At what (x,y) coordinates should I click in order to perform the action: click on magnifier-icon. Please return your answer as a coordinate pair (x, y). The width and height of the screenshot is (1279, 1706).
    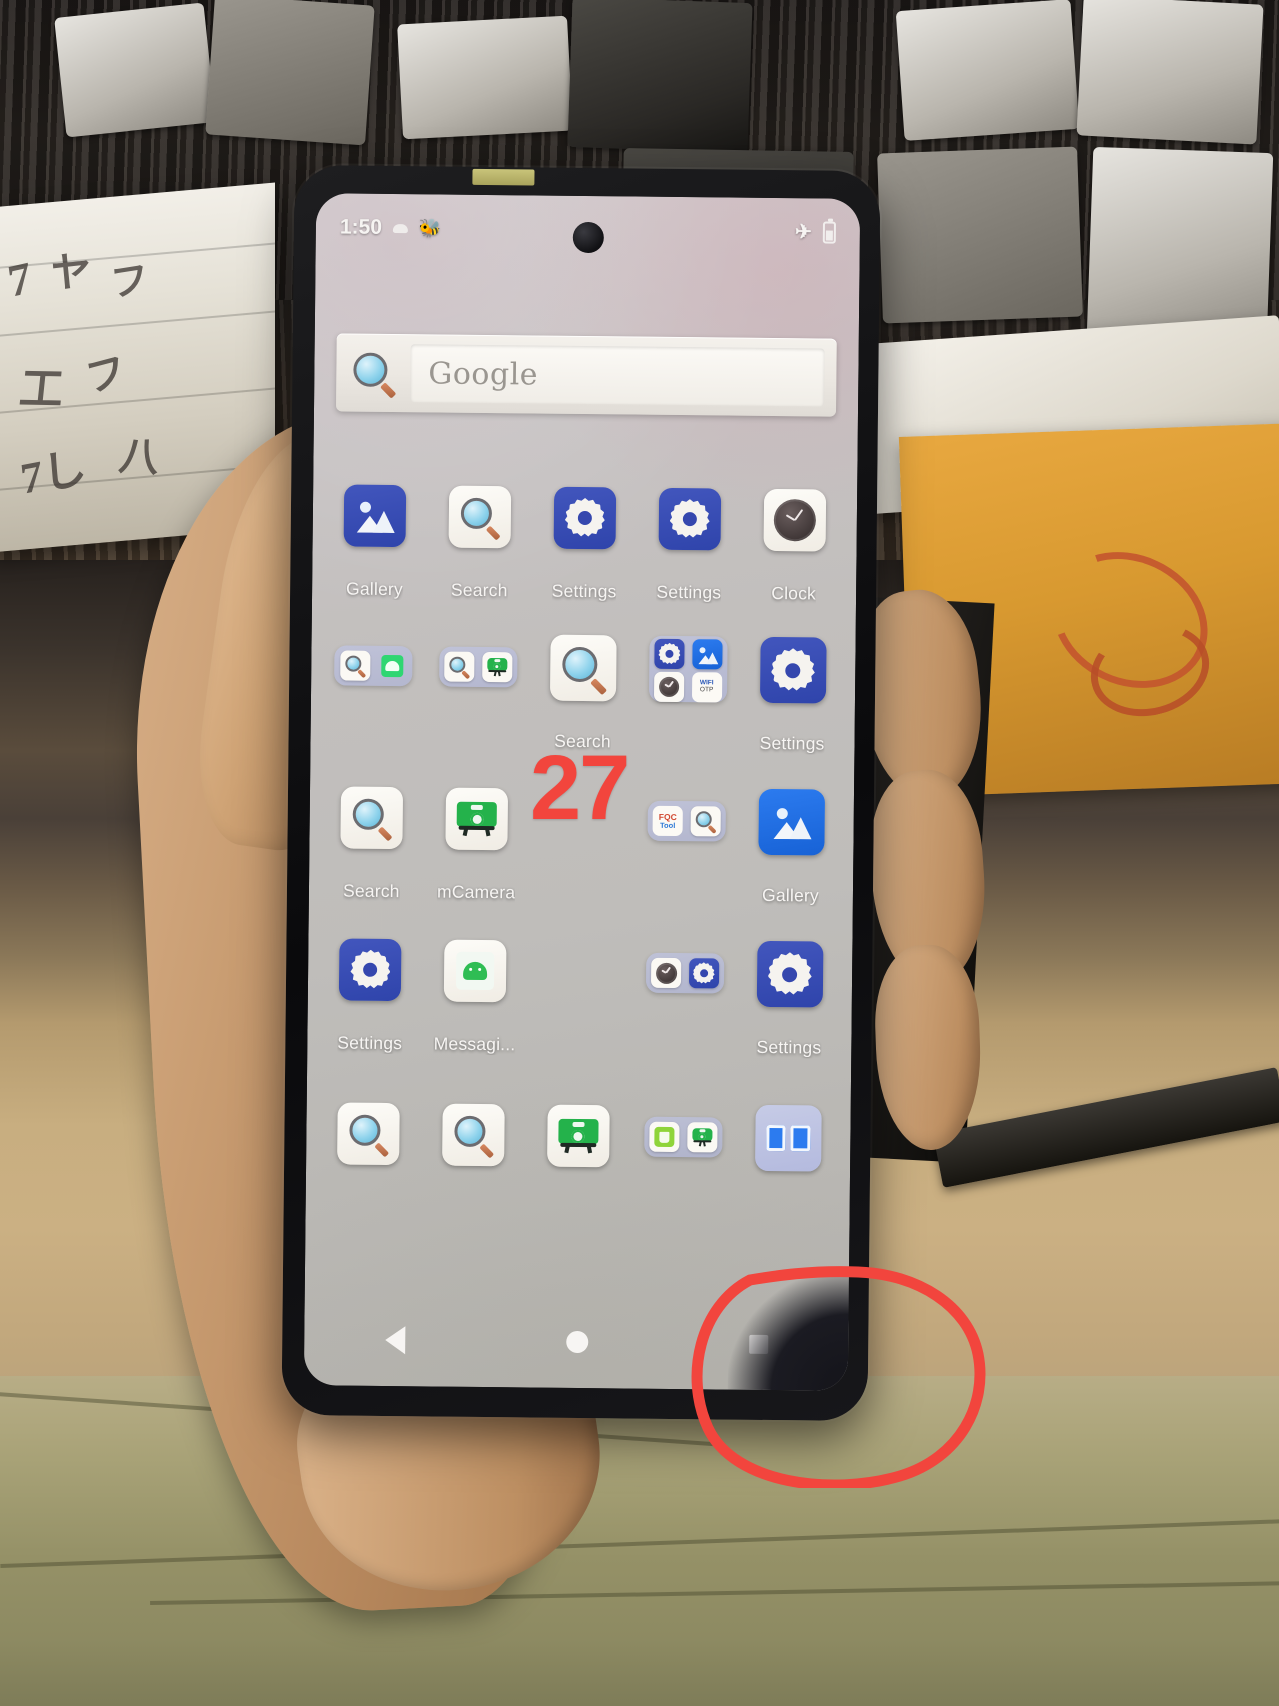
    Looking at the image, I should click on (375, 375).